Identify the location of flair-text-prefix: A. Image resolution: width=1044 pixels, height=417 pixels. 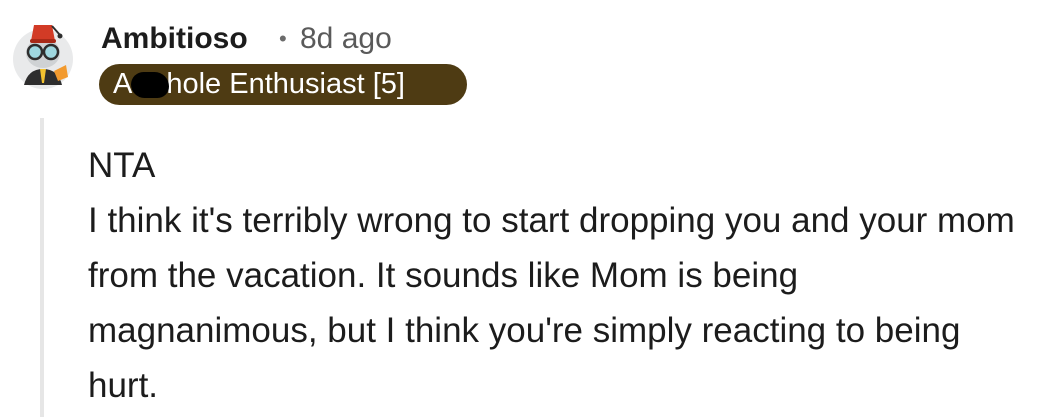
(123, 84).